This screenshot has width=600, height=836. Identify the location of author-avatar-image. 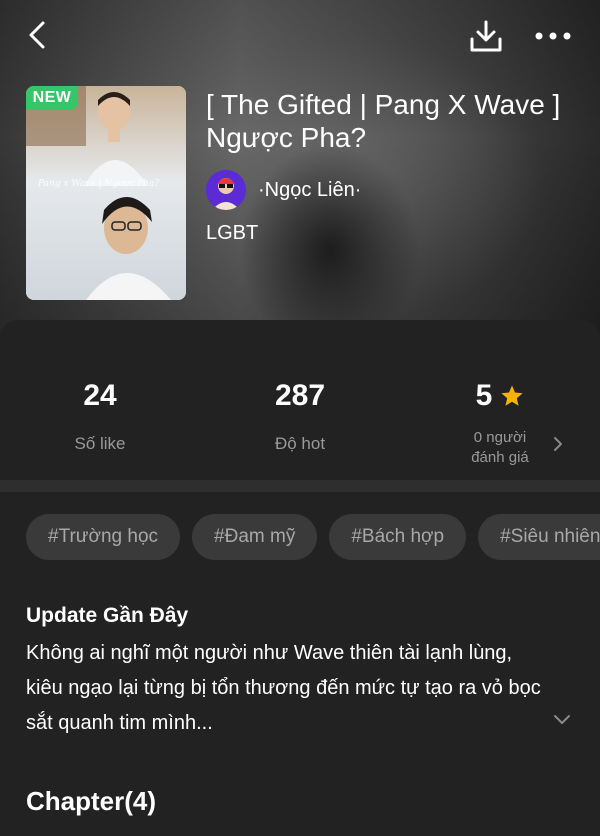
(226, 190).